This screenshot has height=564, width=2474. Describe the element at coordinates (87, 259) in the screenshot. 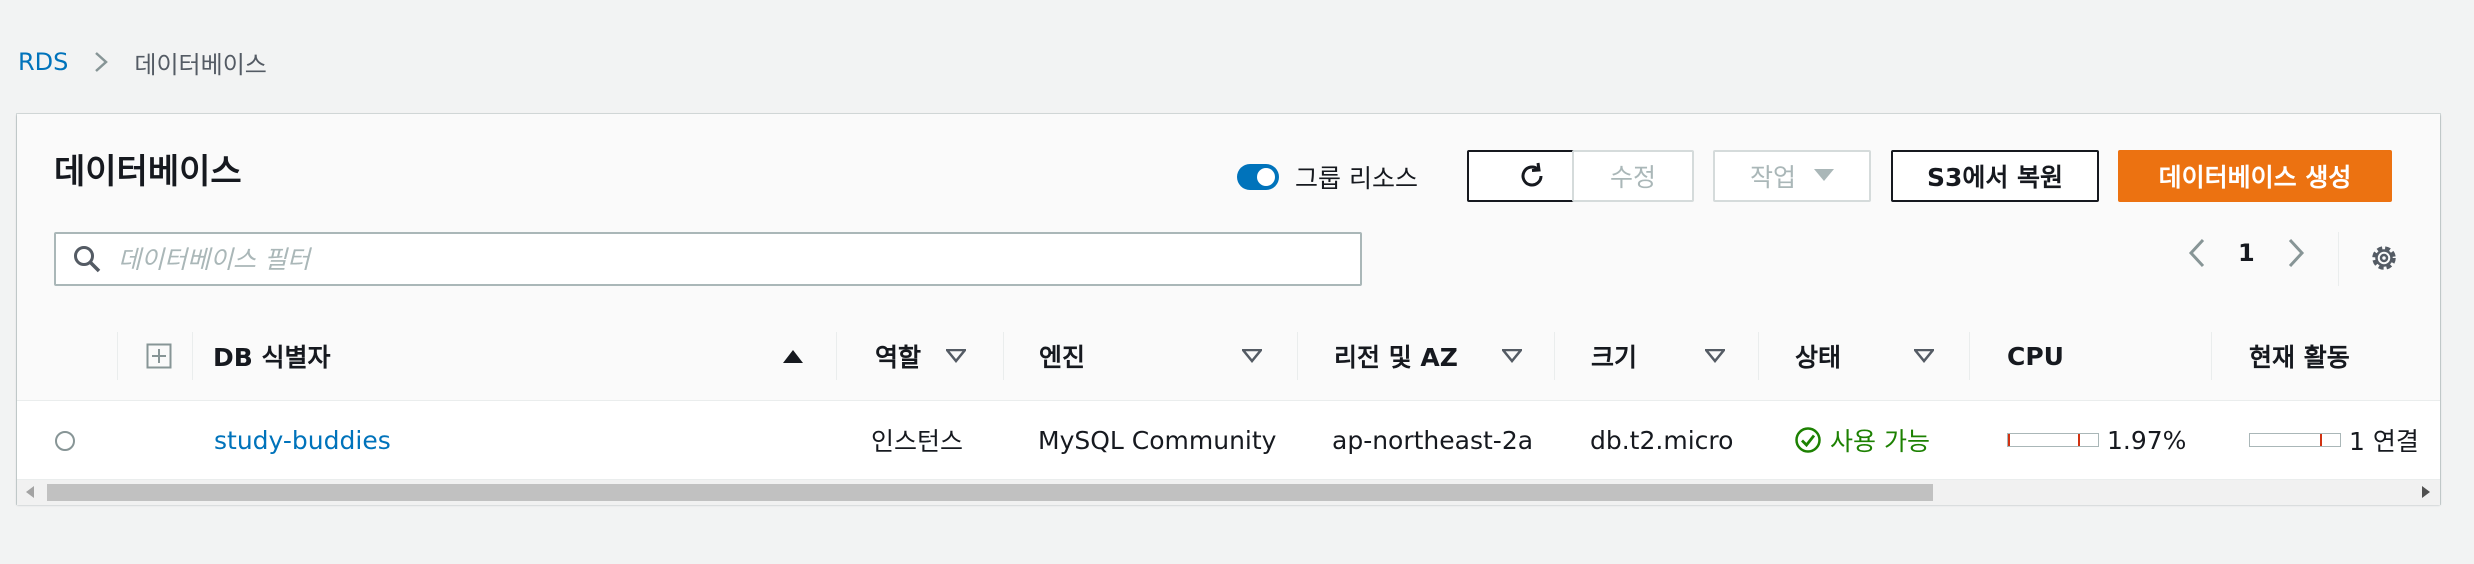

I see `search-icon` at that location.